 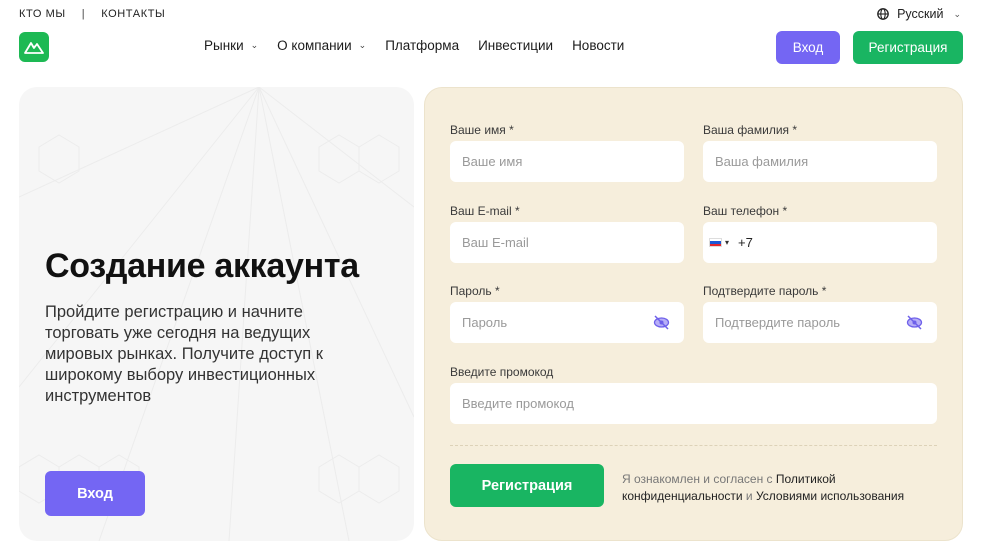 What do you see at coordinates (715, 242) in the screenshot?
I see `russia-flag-icon` at bounding box center [715, 242].